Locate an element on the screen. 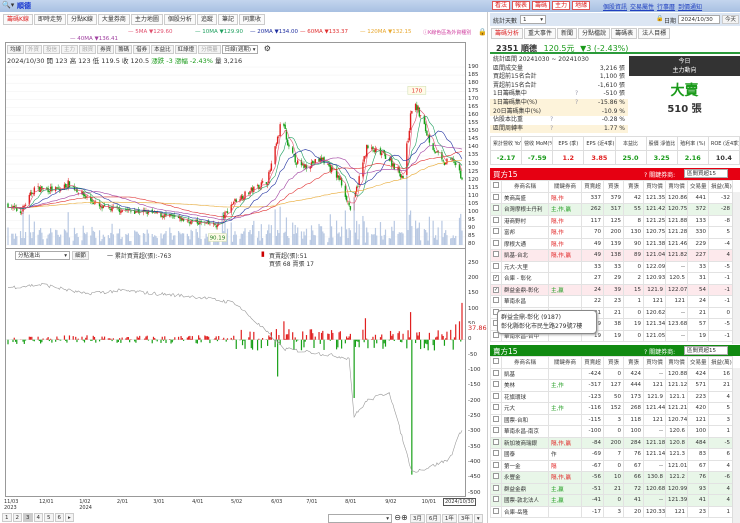 This screenshot has width=740, height=523. broker-name: 國票-敦北法人 is located at coordinates (525, 500).